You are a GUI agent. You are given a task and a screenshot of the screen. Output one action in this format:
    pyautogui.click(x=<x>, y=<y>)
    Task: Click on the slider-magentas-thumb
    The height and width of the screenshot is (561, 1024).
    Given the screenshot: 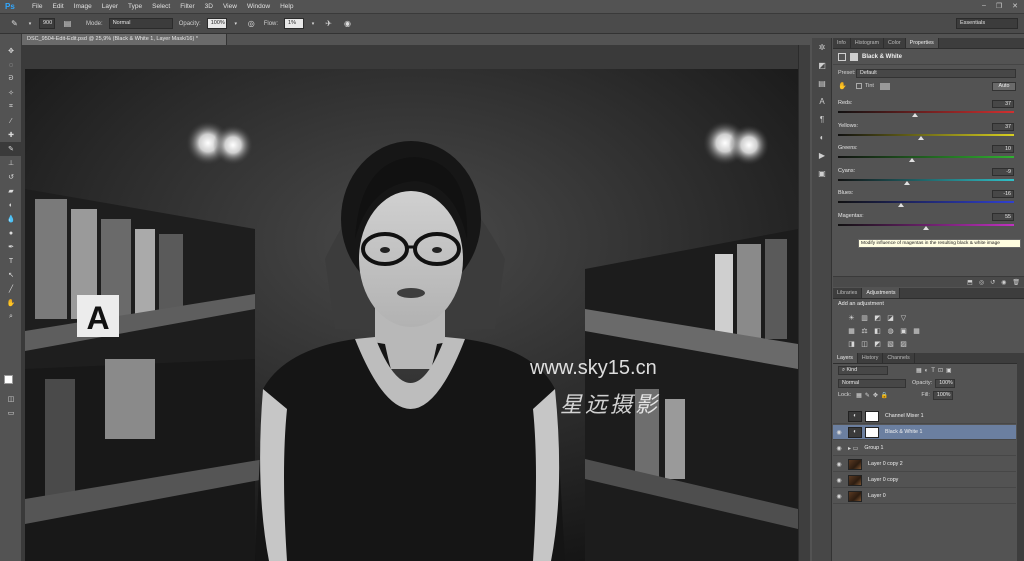 What is the action you would take?
    pyautogui.click(x=926, y=227)
    